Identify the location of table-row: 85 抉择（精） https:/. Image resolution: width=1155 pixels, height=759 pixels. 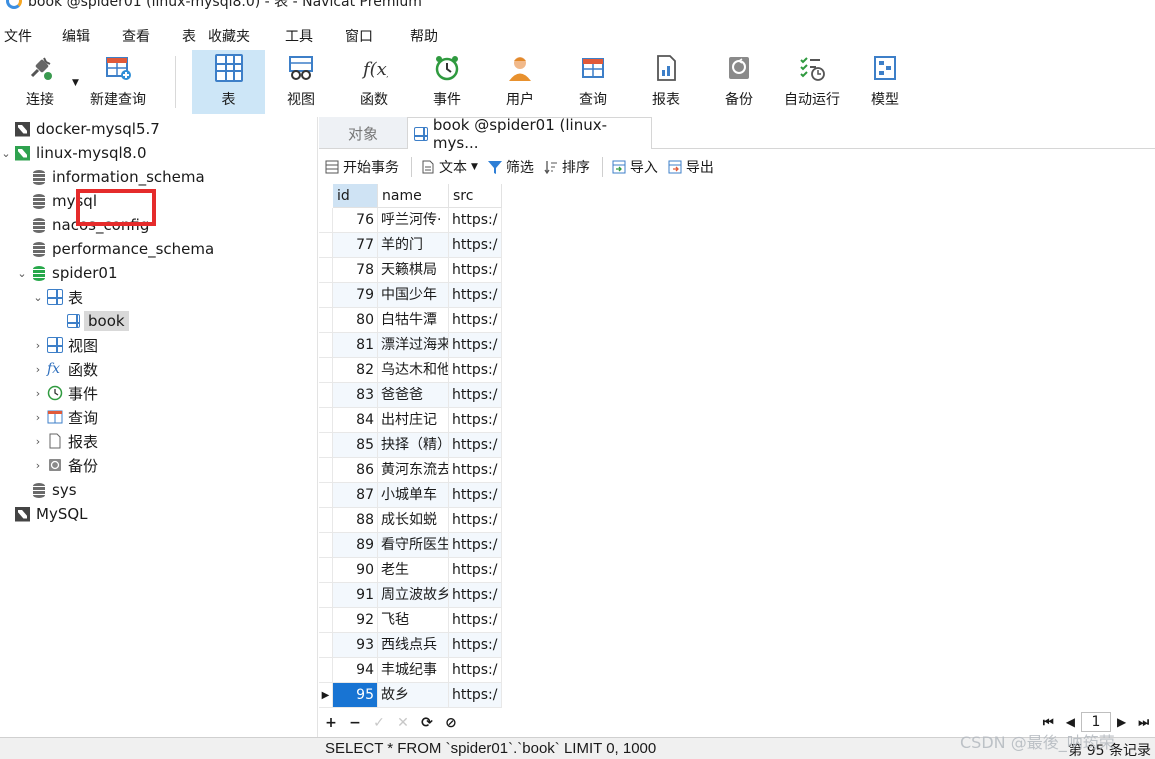
(410, 445).